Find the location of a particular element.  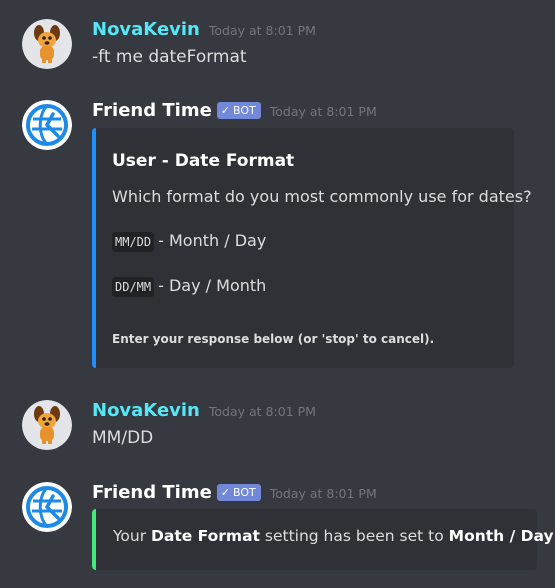

embed-title: User - Date Format is located at coordinates (203, 161).